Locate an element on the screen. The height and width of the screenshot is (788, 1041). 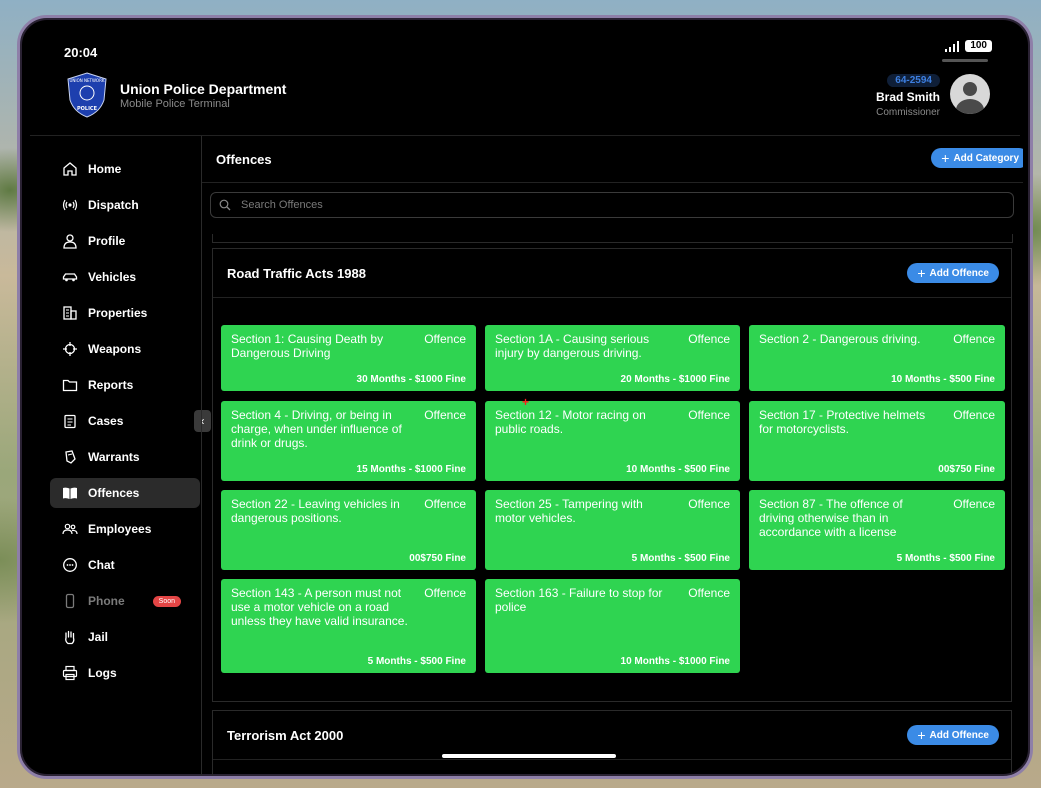
book-icon is located at coordinates (70, 493).